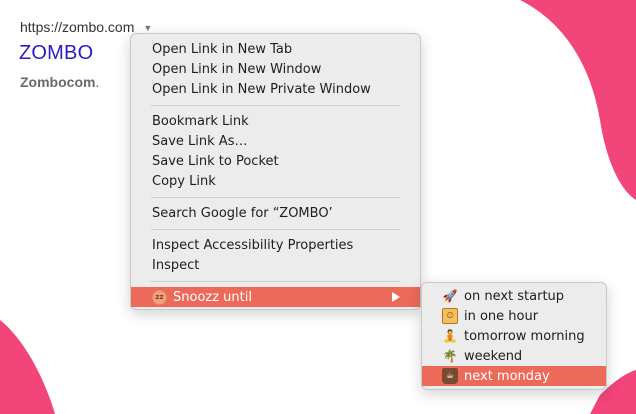 This screenshot has width=636, height=414. What do you see at coordinates (450, 356) in the screenshot?
I see `palm-tree-icon: 🌴` at bounding box center [450, 356].